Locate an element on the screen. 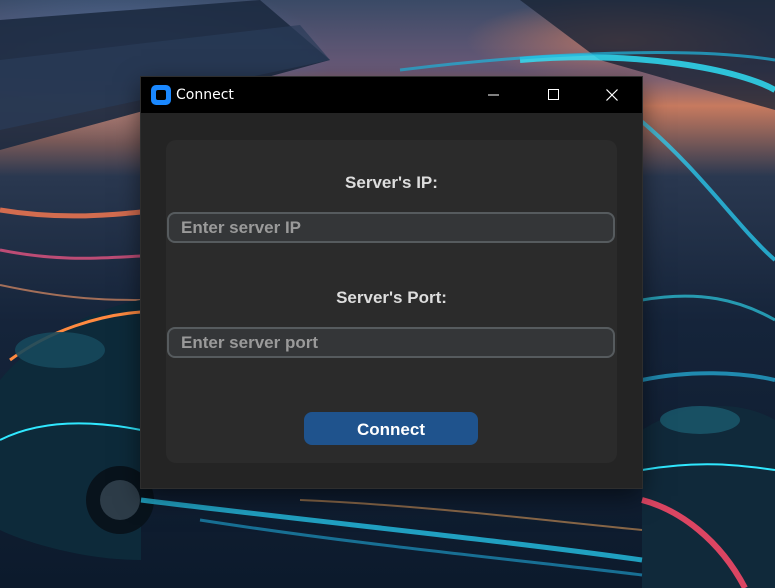 The height and width of the screenshot is (588, 775). maximize-icon is located at coordinates (553, 94).